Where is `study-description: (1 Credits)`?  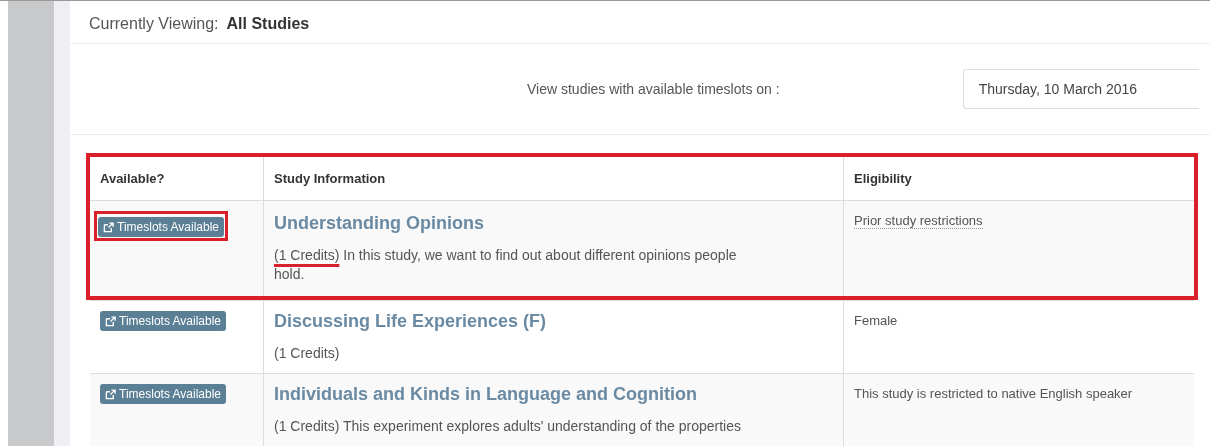
study-description: (1 Credits) is located at coordinates (307, 353).